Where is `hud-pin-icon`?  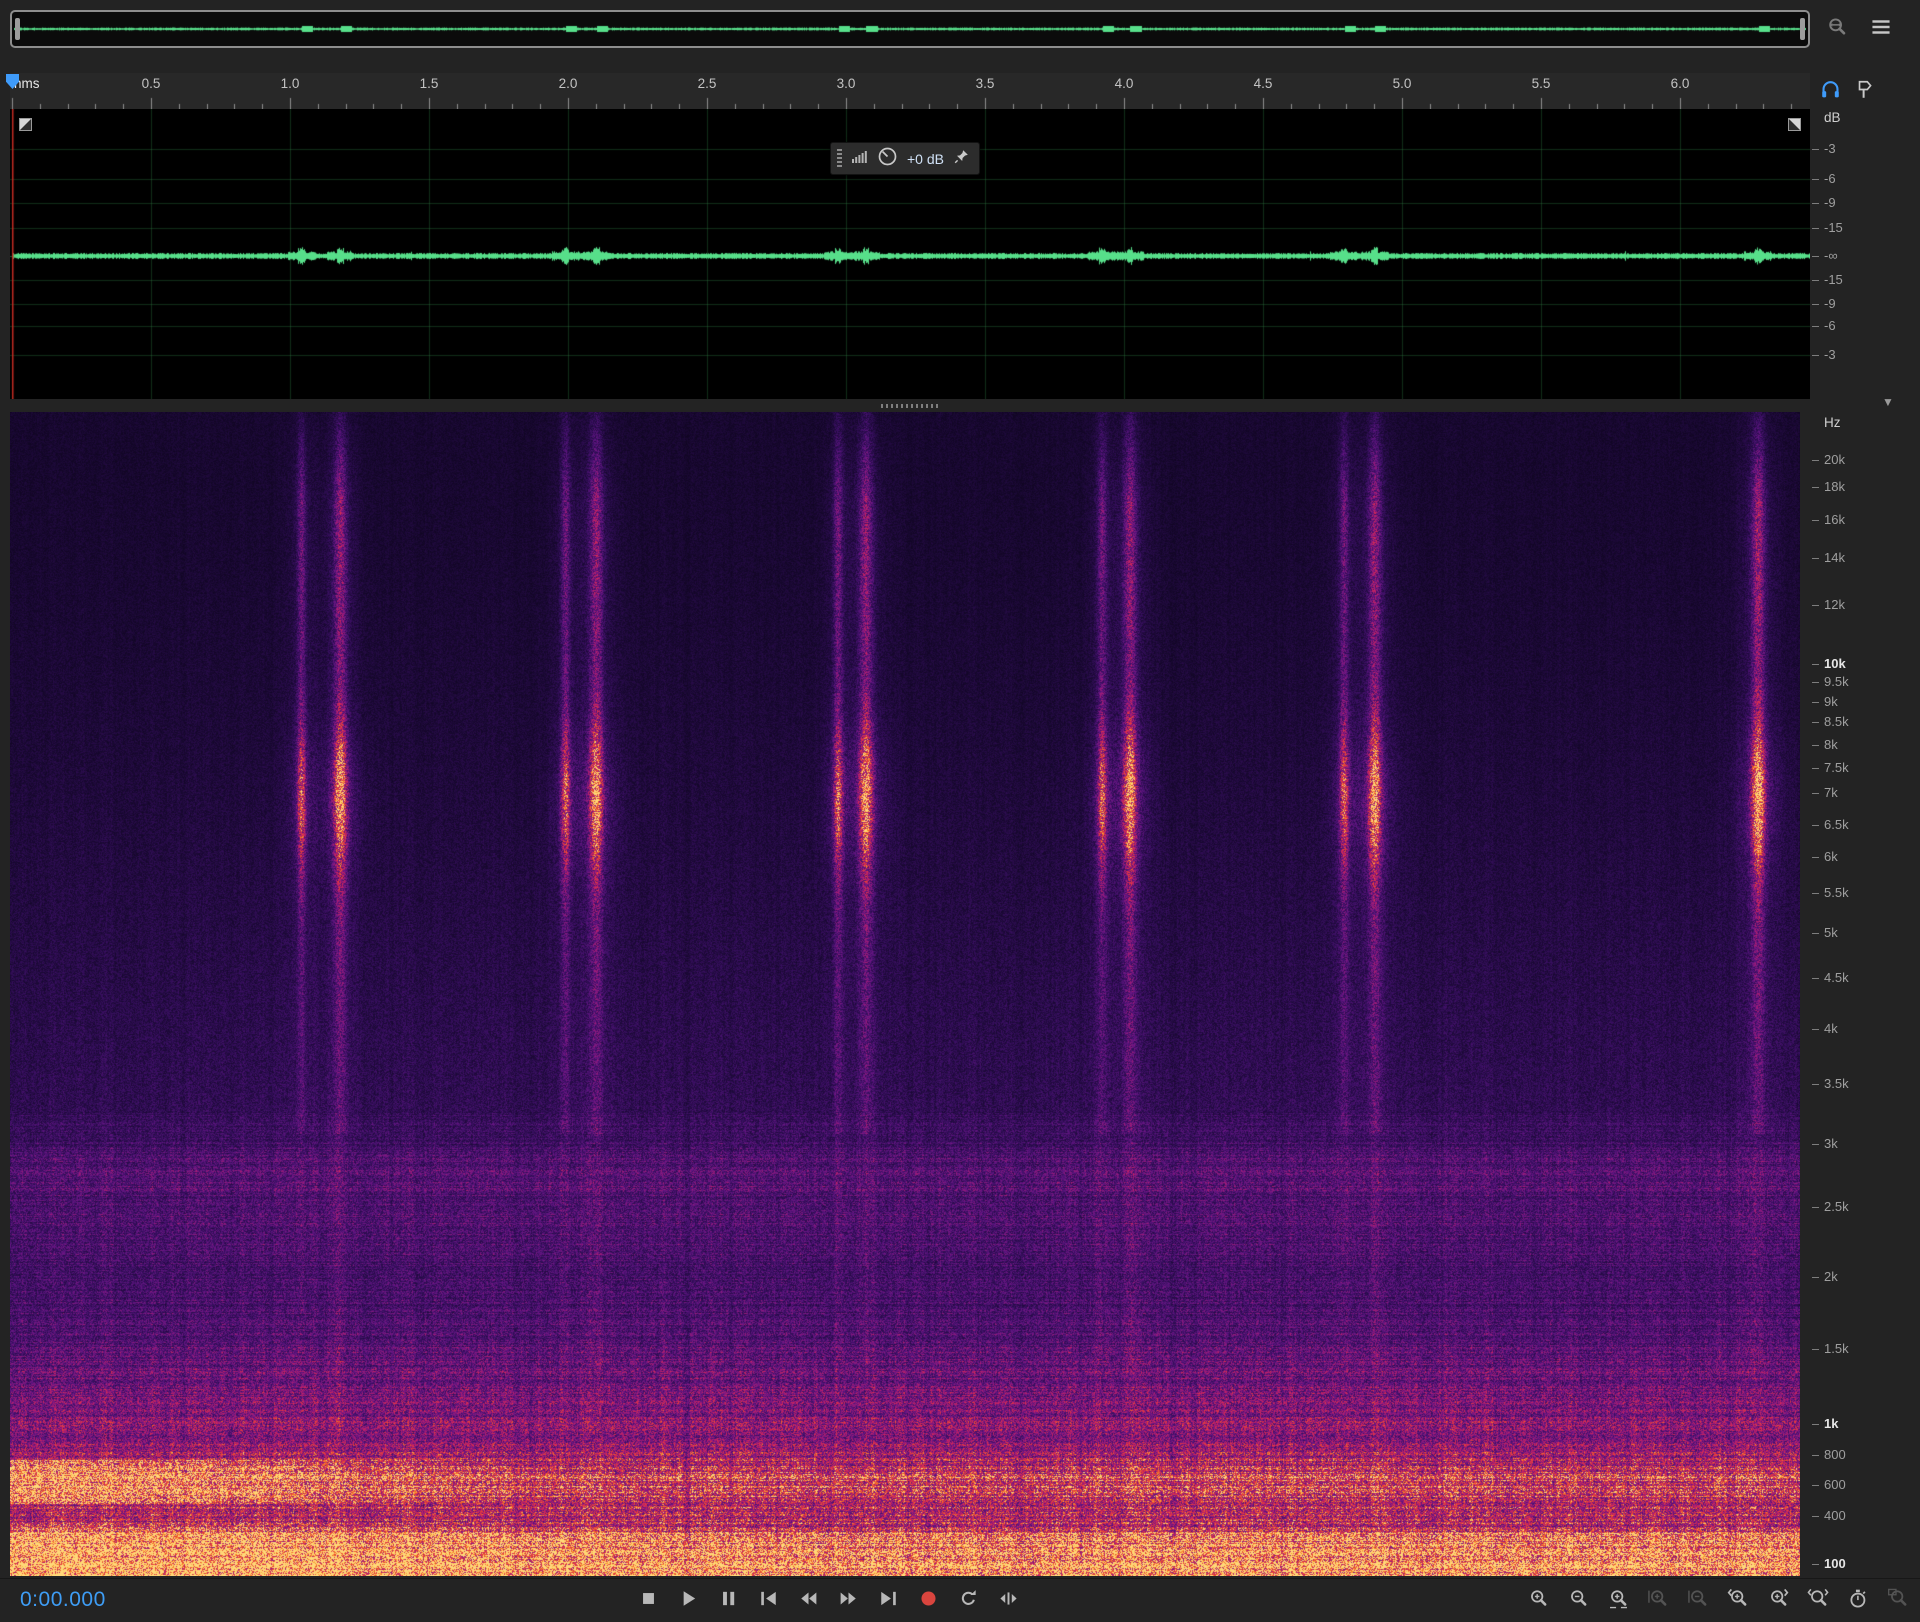
hud-pin-icon is located at coordinates (961, 159).